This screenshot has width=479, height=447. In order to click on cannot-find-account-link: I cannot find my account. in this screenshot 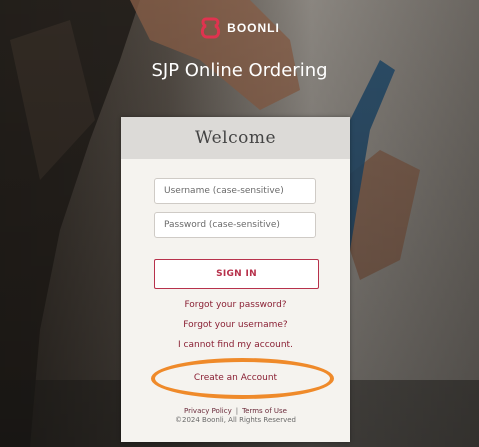, I will do `click(235, 345)`.